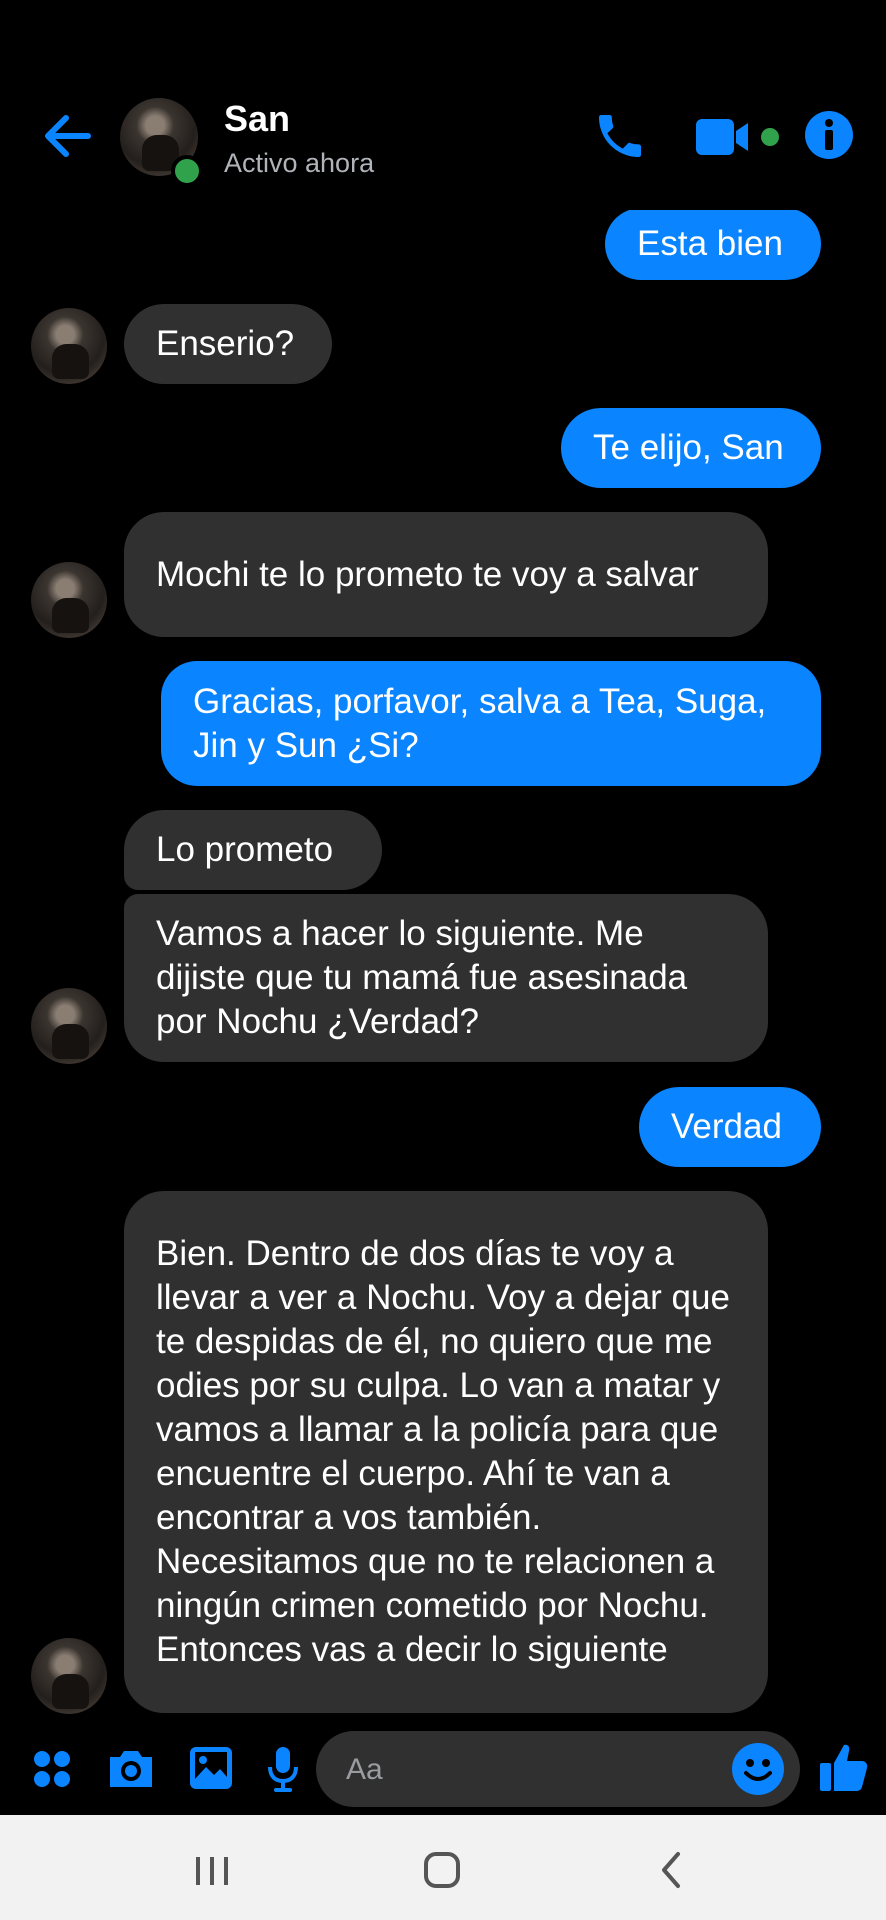  I want to click on camera-icon, so click(131, 1768).